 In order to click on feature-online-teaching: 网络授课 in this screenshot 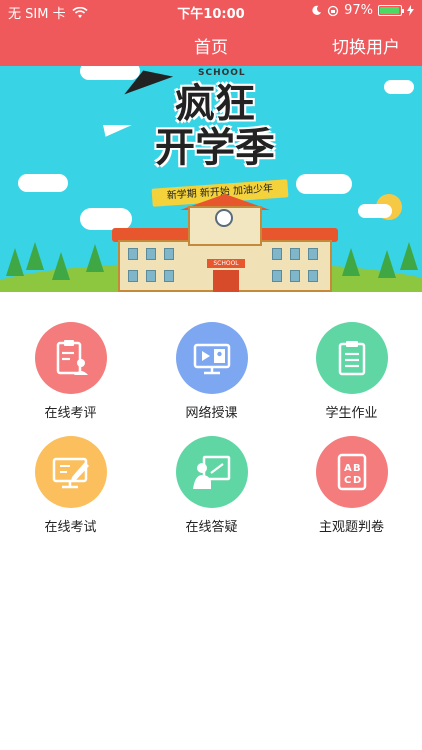, I will do `click(211, 372)`.